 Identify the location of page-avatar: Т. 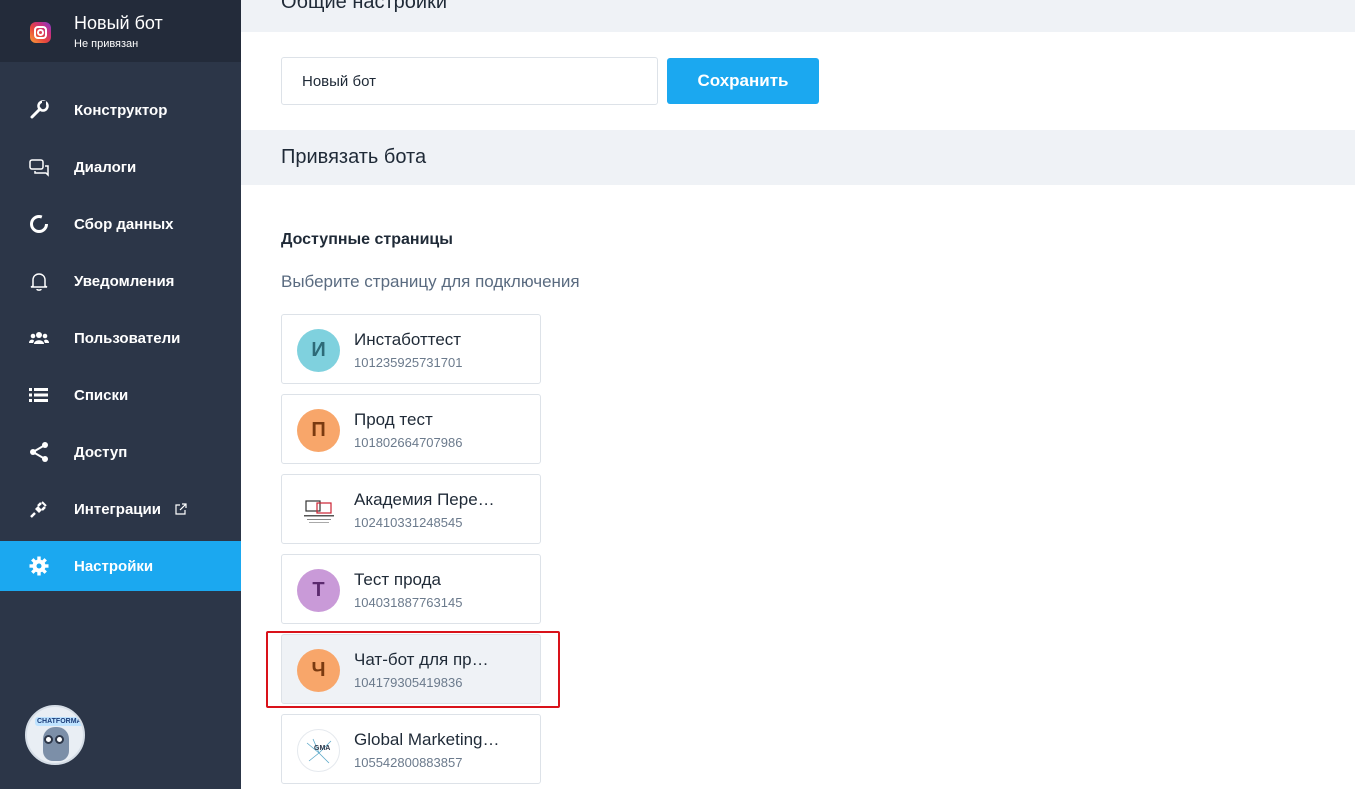
(318, 590).